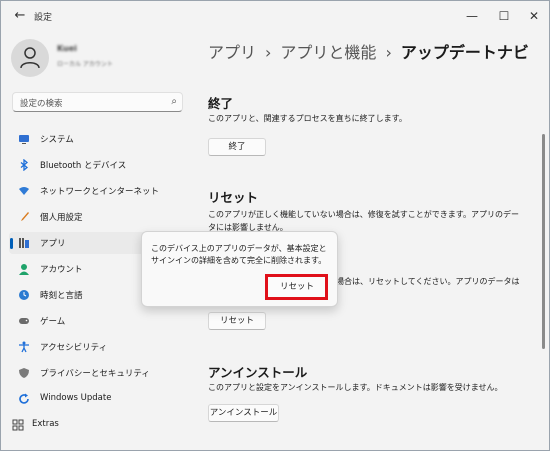 This screenshot has height=451, width=550. What do you see at coordinates (61, 218) in the screenshot?
I see `sidebar-item-label: 個人用設定` at bounding box center [61, 218].